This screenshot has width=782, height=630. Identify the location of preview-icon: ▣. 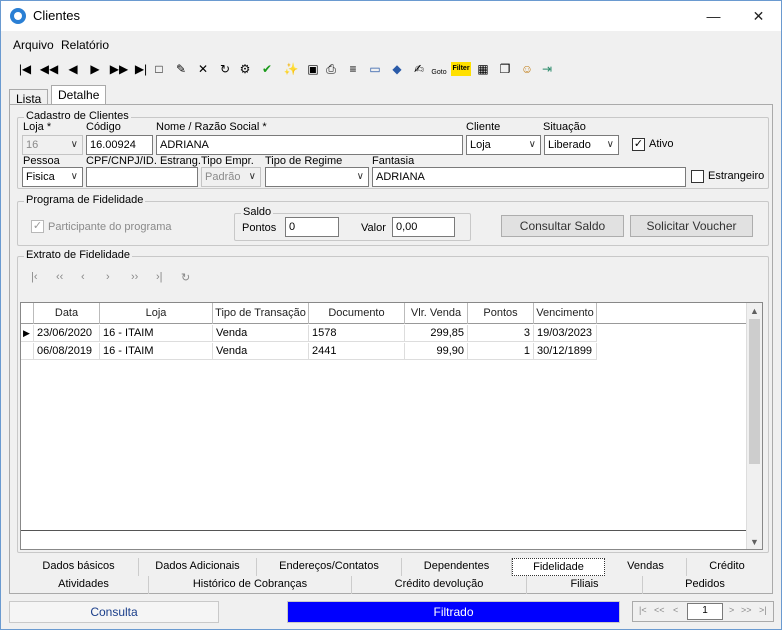
(313, 69).